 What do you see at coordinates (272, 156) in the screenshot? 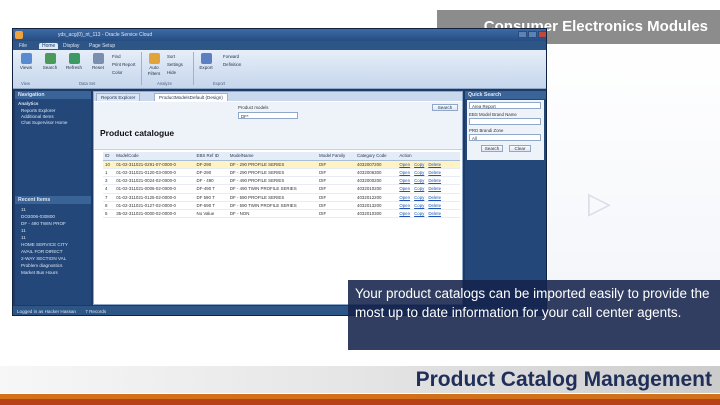
I see `column-header: ModelName` at bounding box center [272, 156].